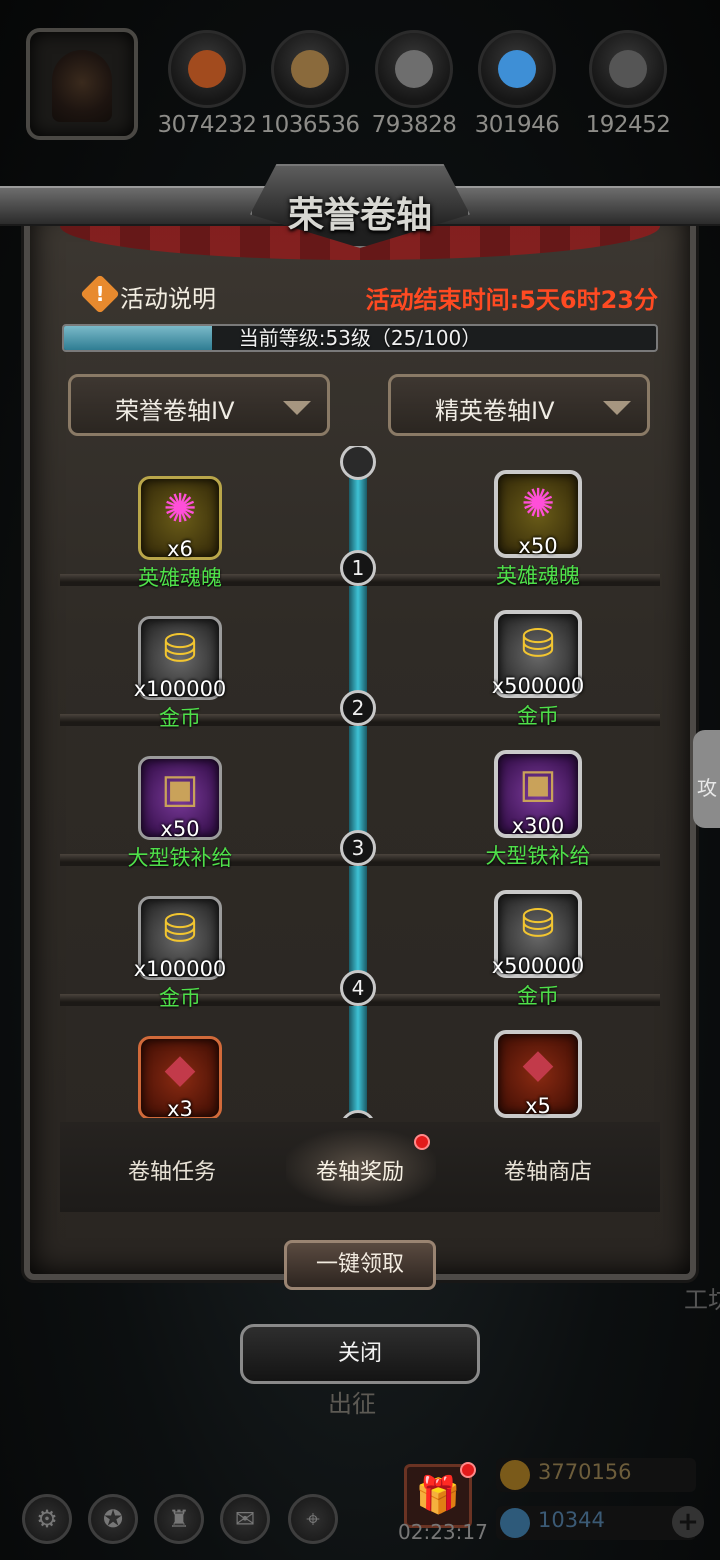 Image resolution: width=720 pixels, height=1560 pixels. Describe the element at coordinates (180, 1107) in the screenshot. I see `reward-count: x3` at that location.